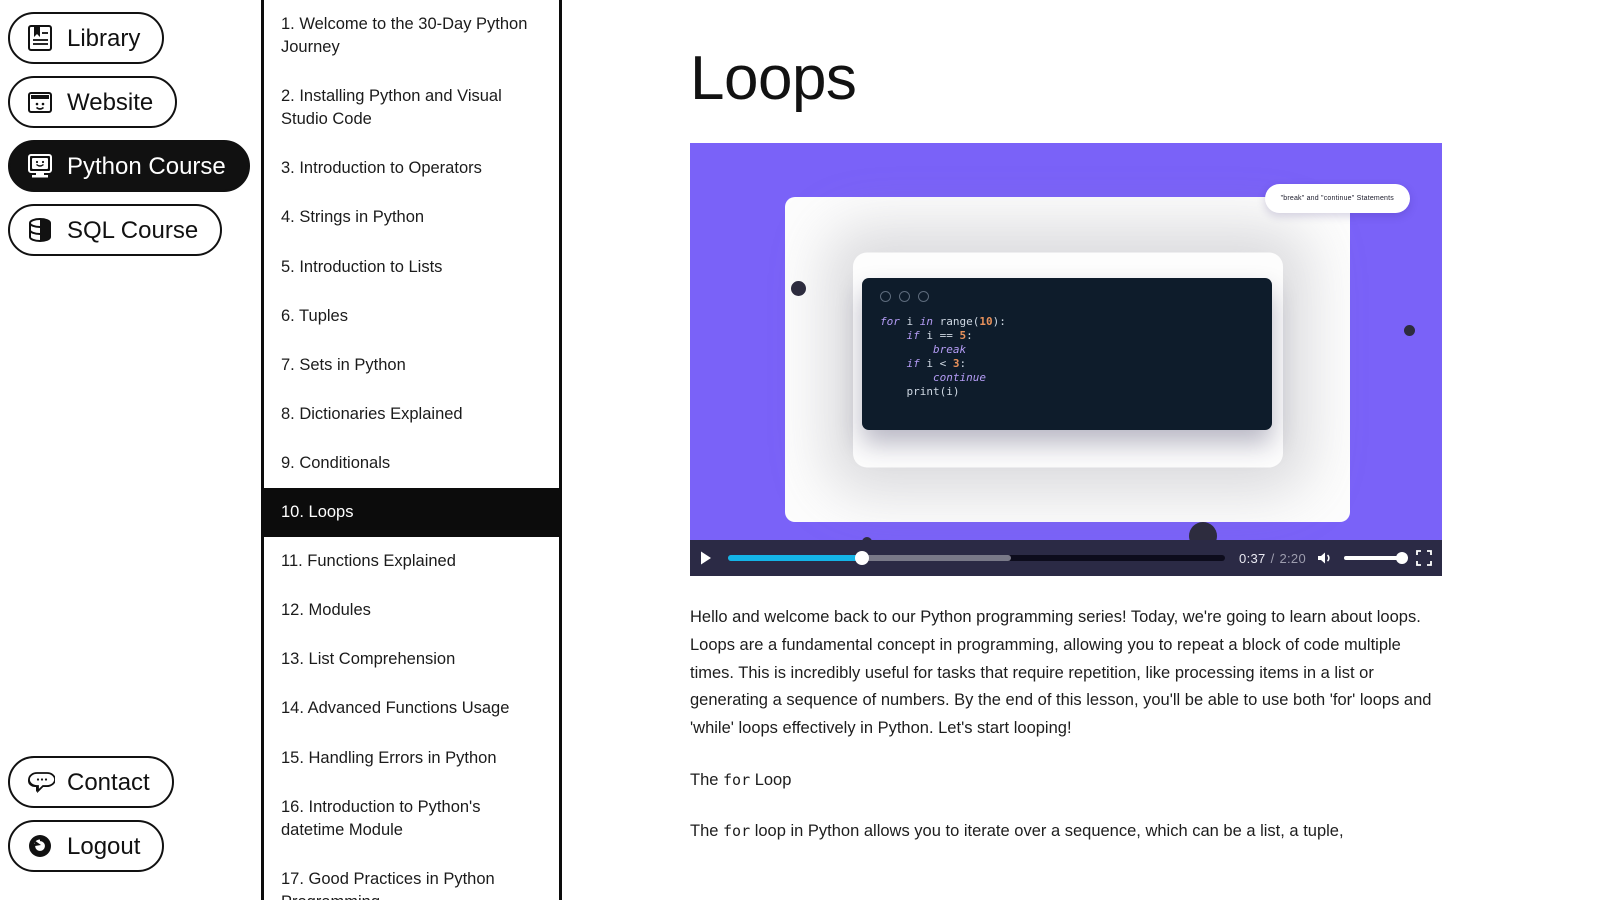  I want to click on current-time: 0:37, so click(1252, 558).